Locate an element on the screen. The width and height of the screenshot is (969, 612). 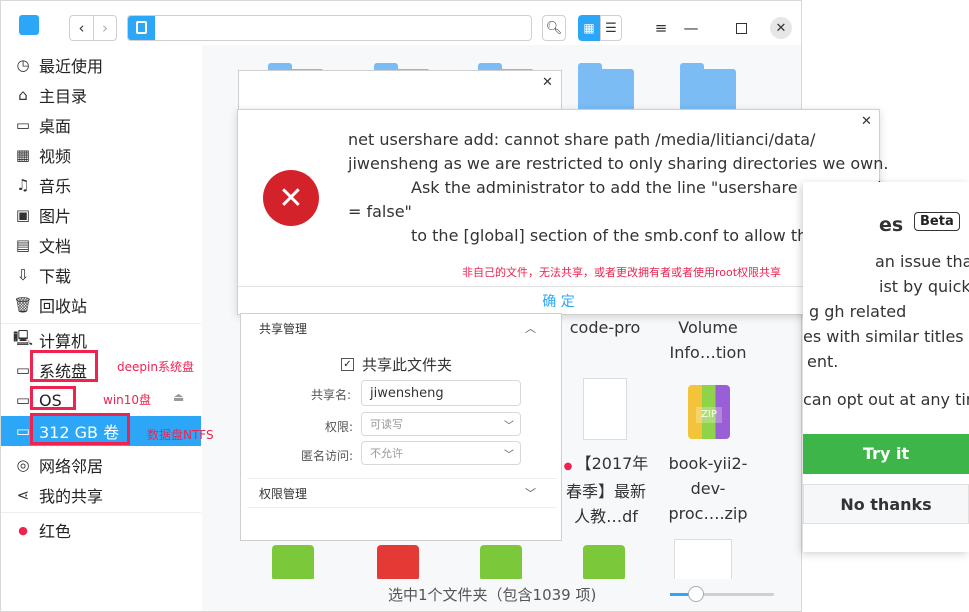
zip-archive-icon: ZIP is located at coordinates (709, 412).